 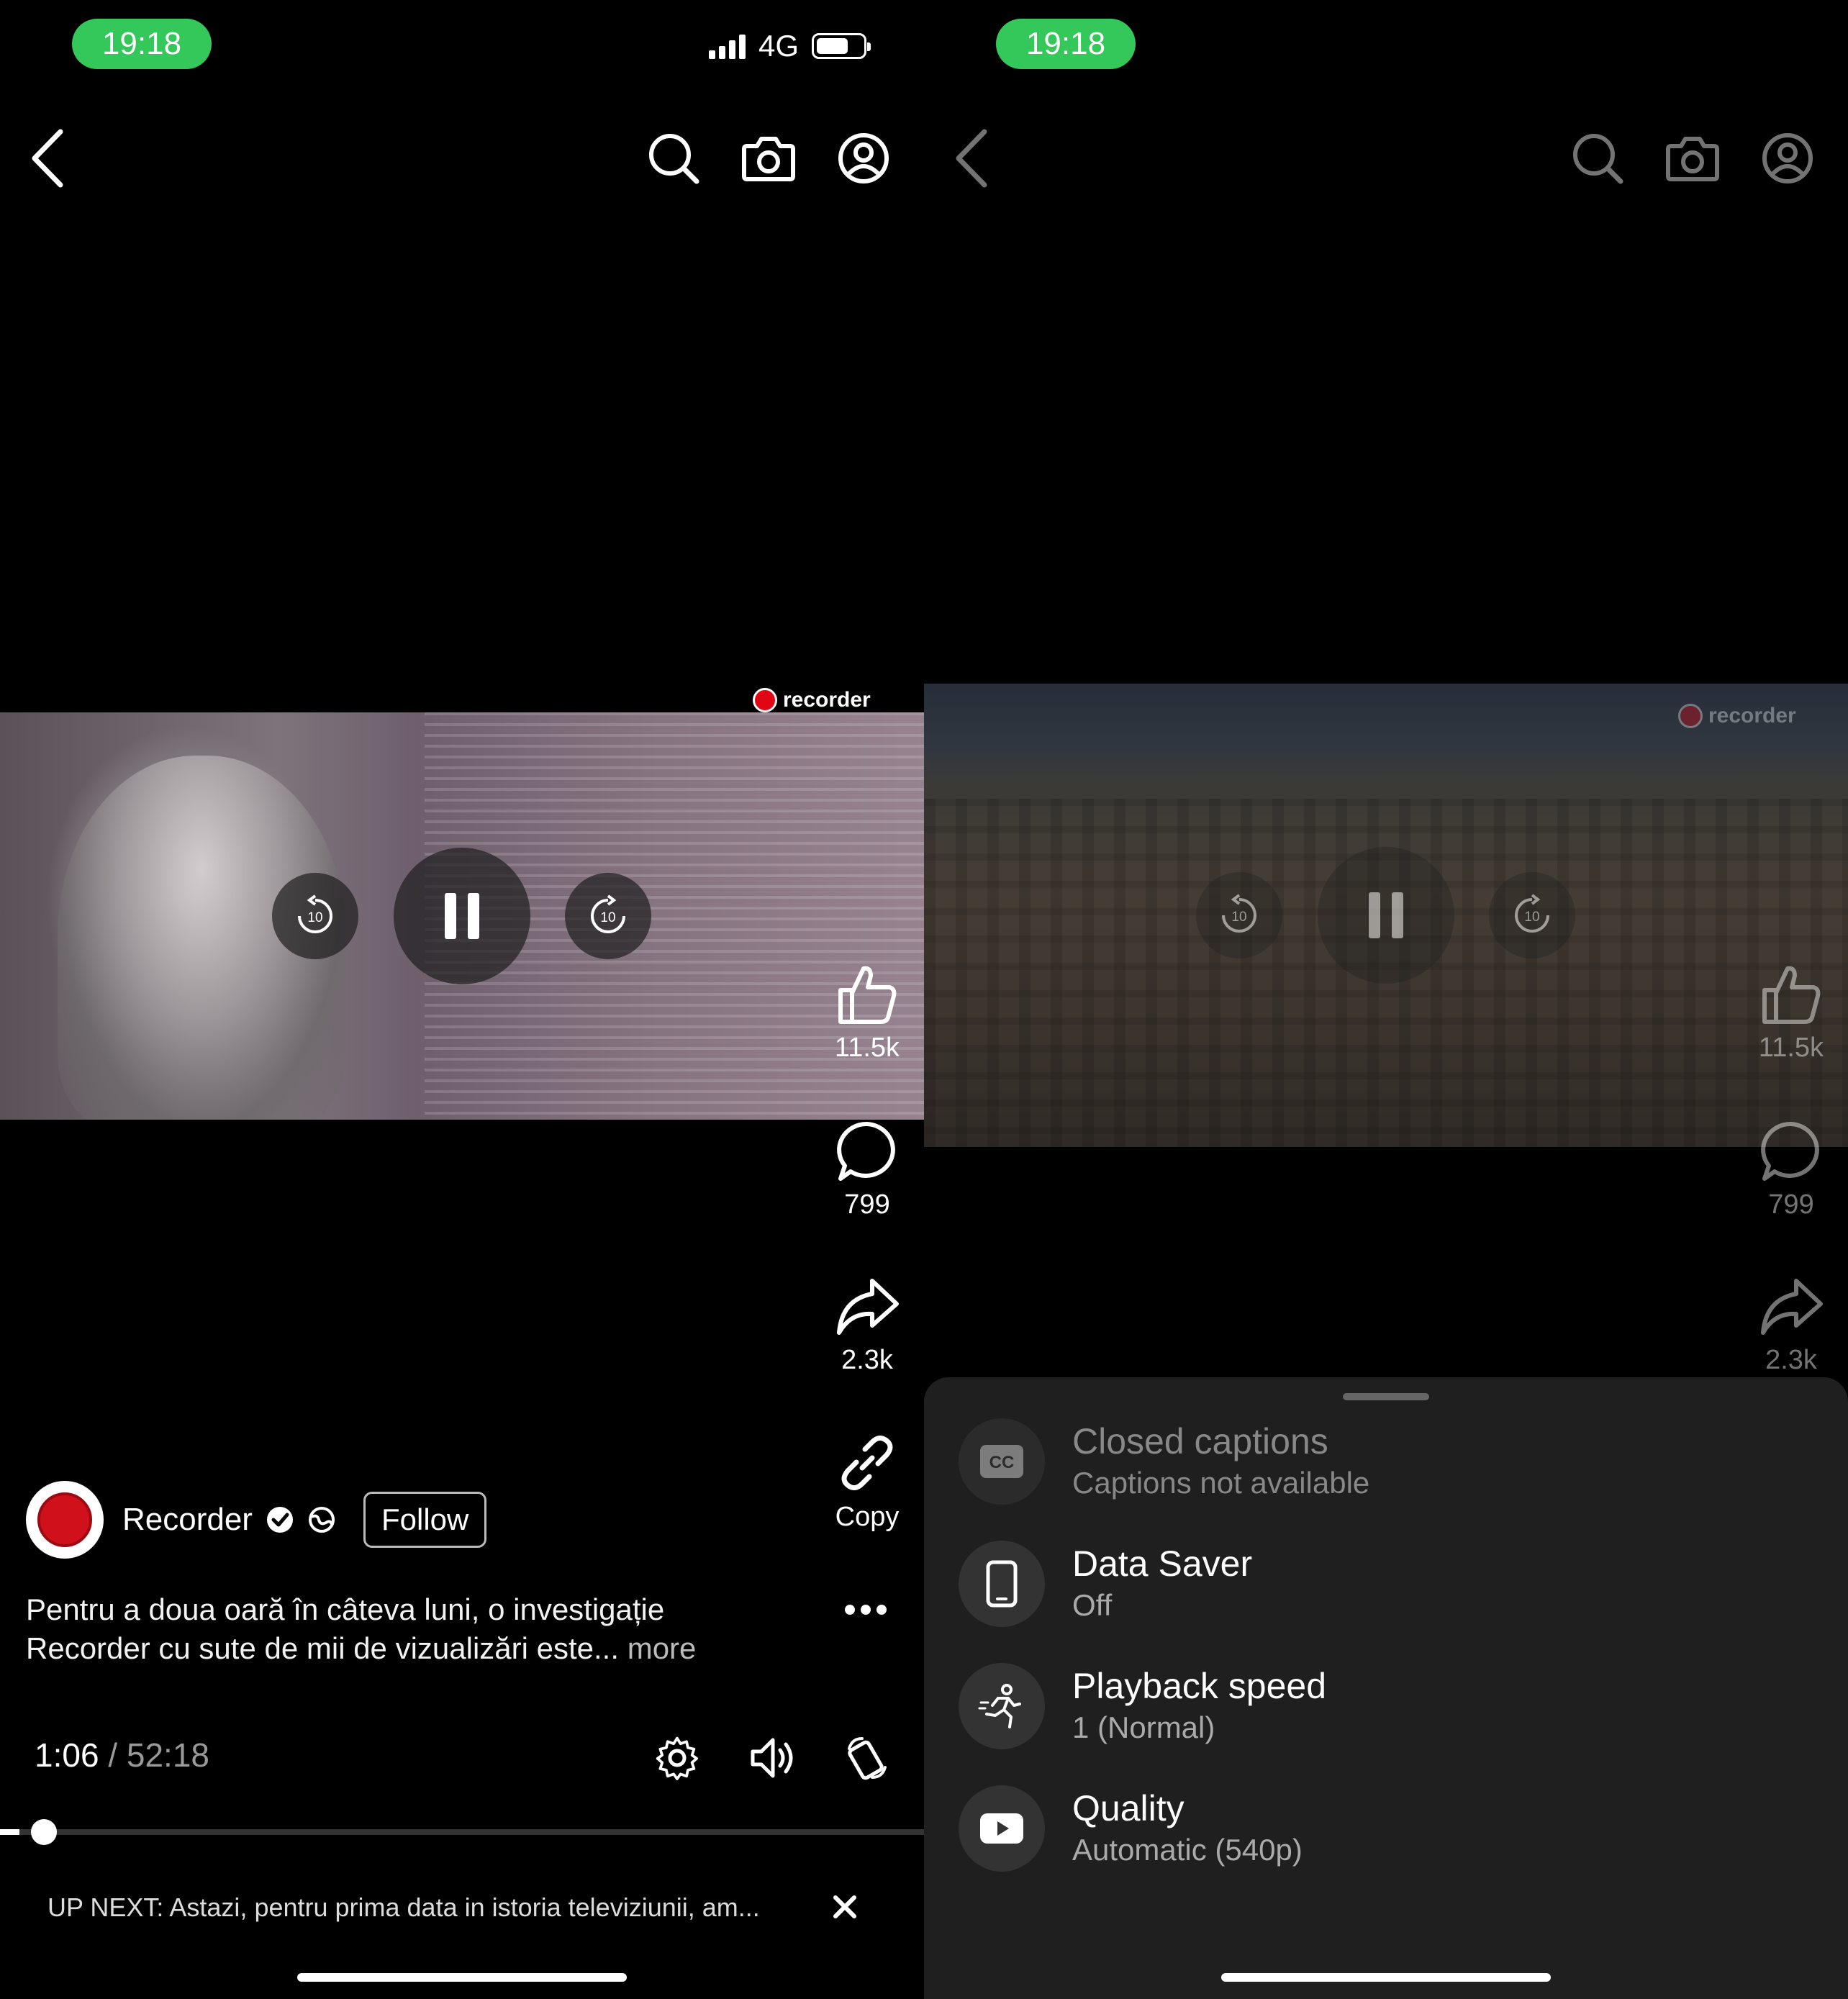 I want to click on close-icon, so click(x=844, y=1906).